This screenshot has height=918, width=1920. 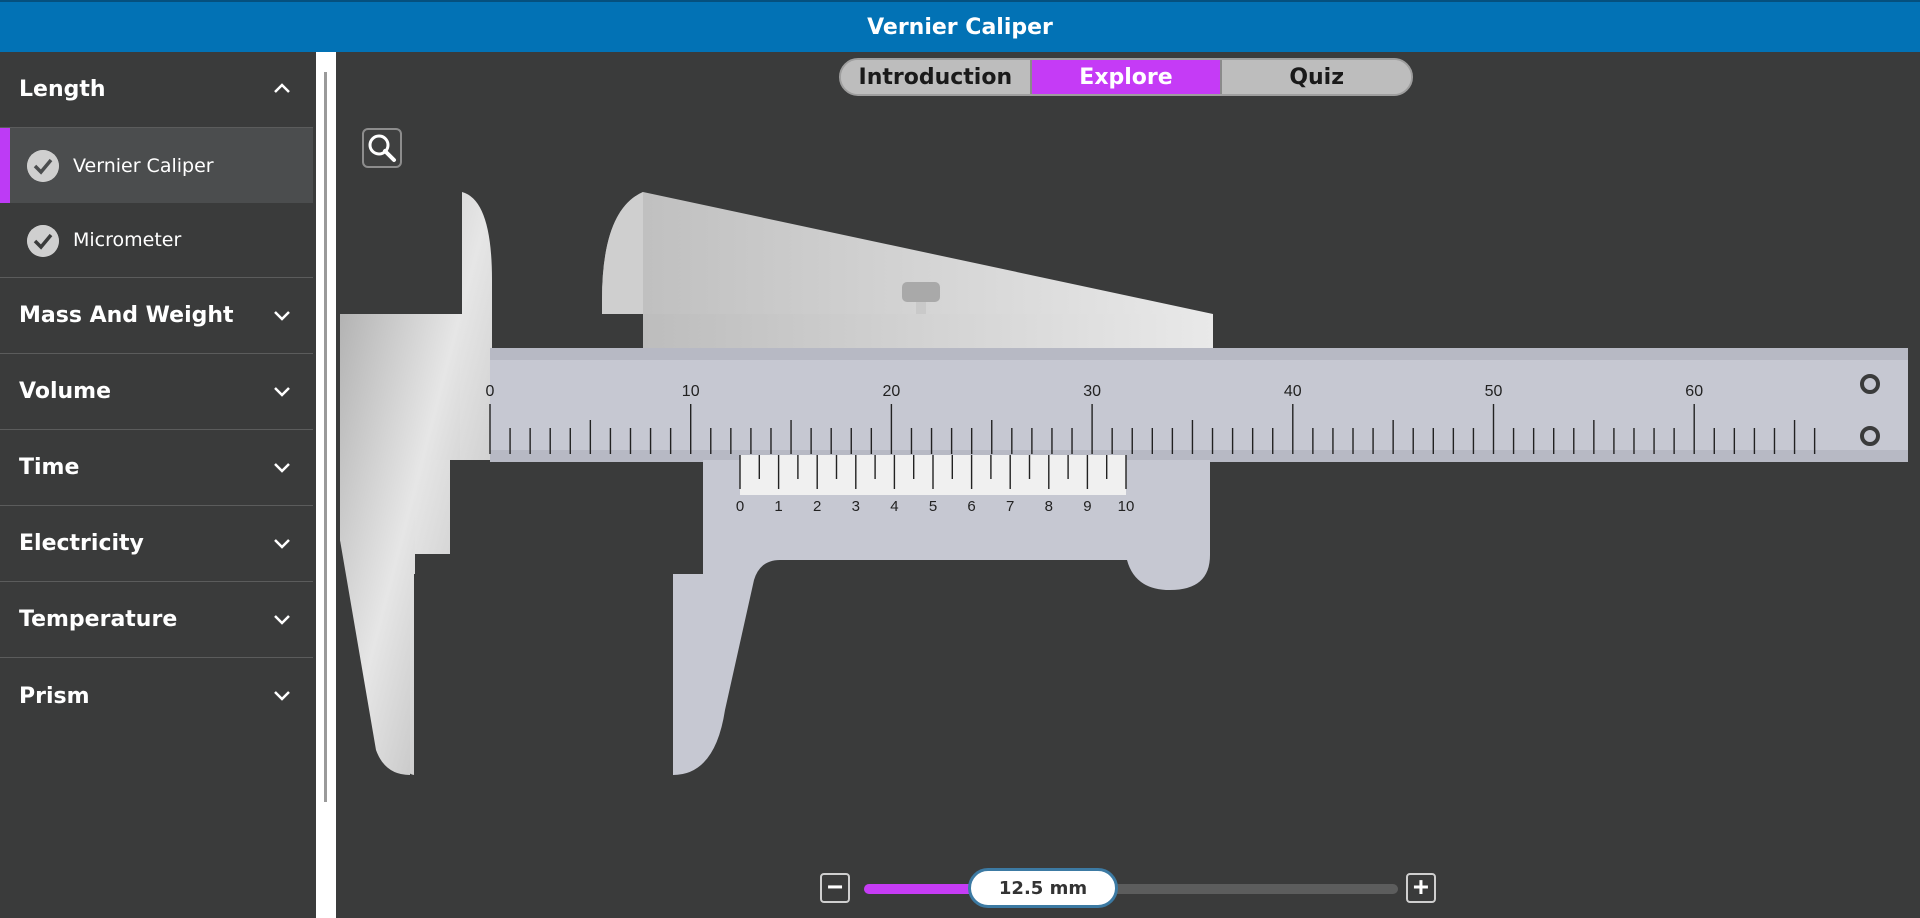 I want to click on slider-value-knob: 12.5 mm, so click(x=1043, y=888).